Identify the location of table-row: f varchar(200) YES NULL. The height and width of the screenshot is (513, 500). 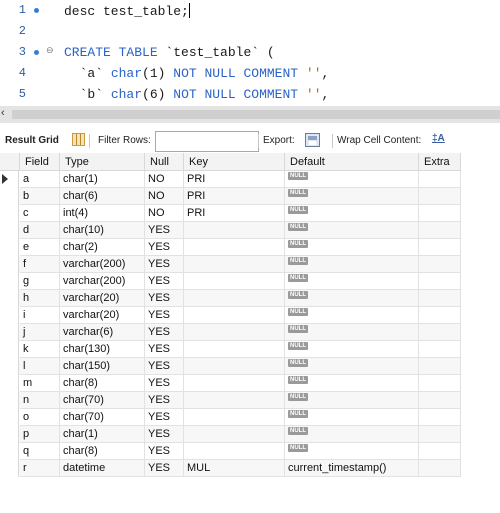
(230, 264).